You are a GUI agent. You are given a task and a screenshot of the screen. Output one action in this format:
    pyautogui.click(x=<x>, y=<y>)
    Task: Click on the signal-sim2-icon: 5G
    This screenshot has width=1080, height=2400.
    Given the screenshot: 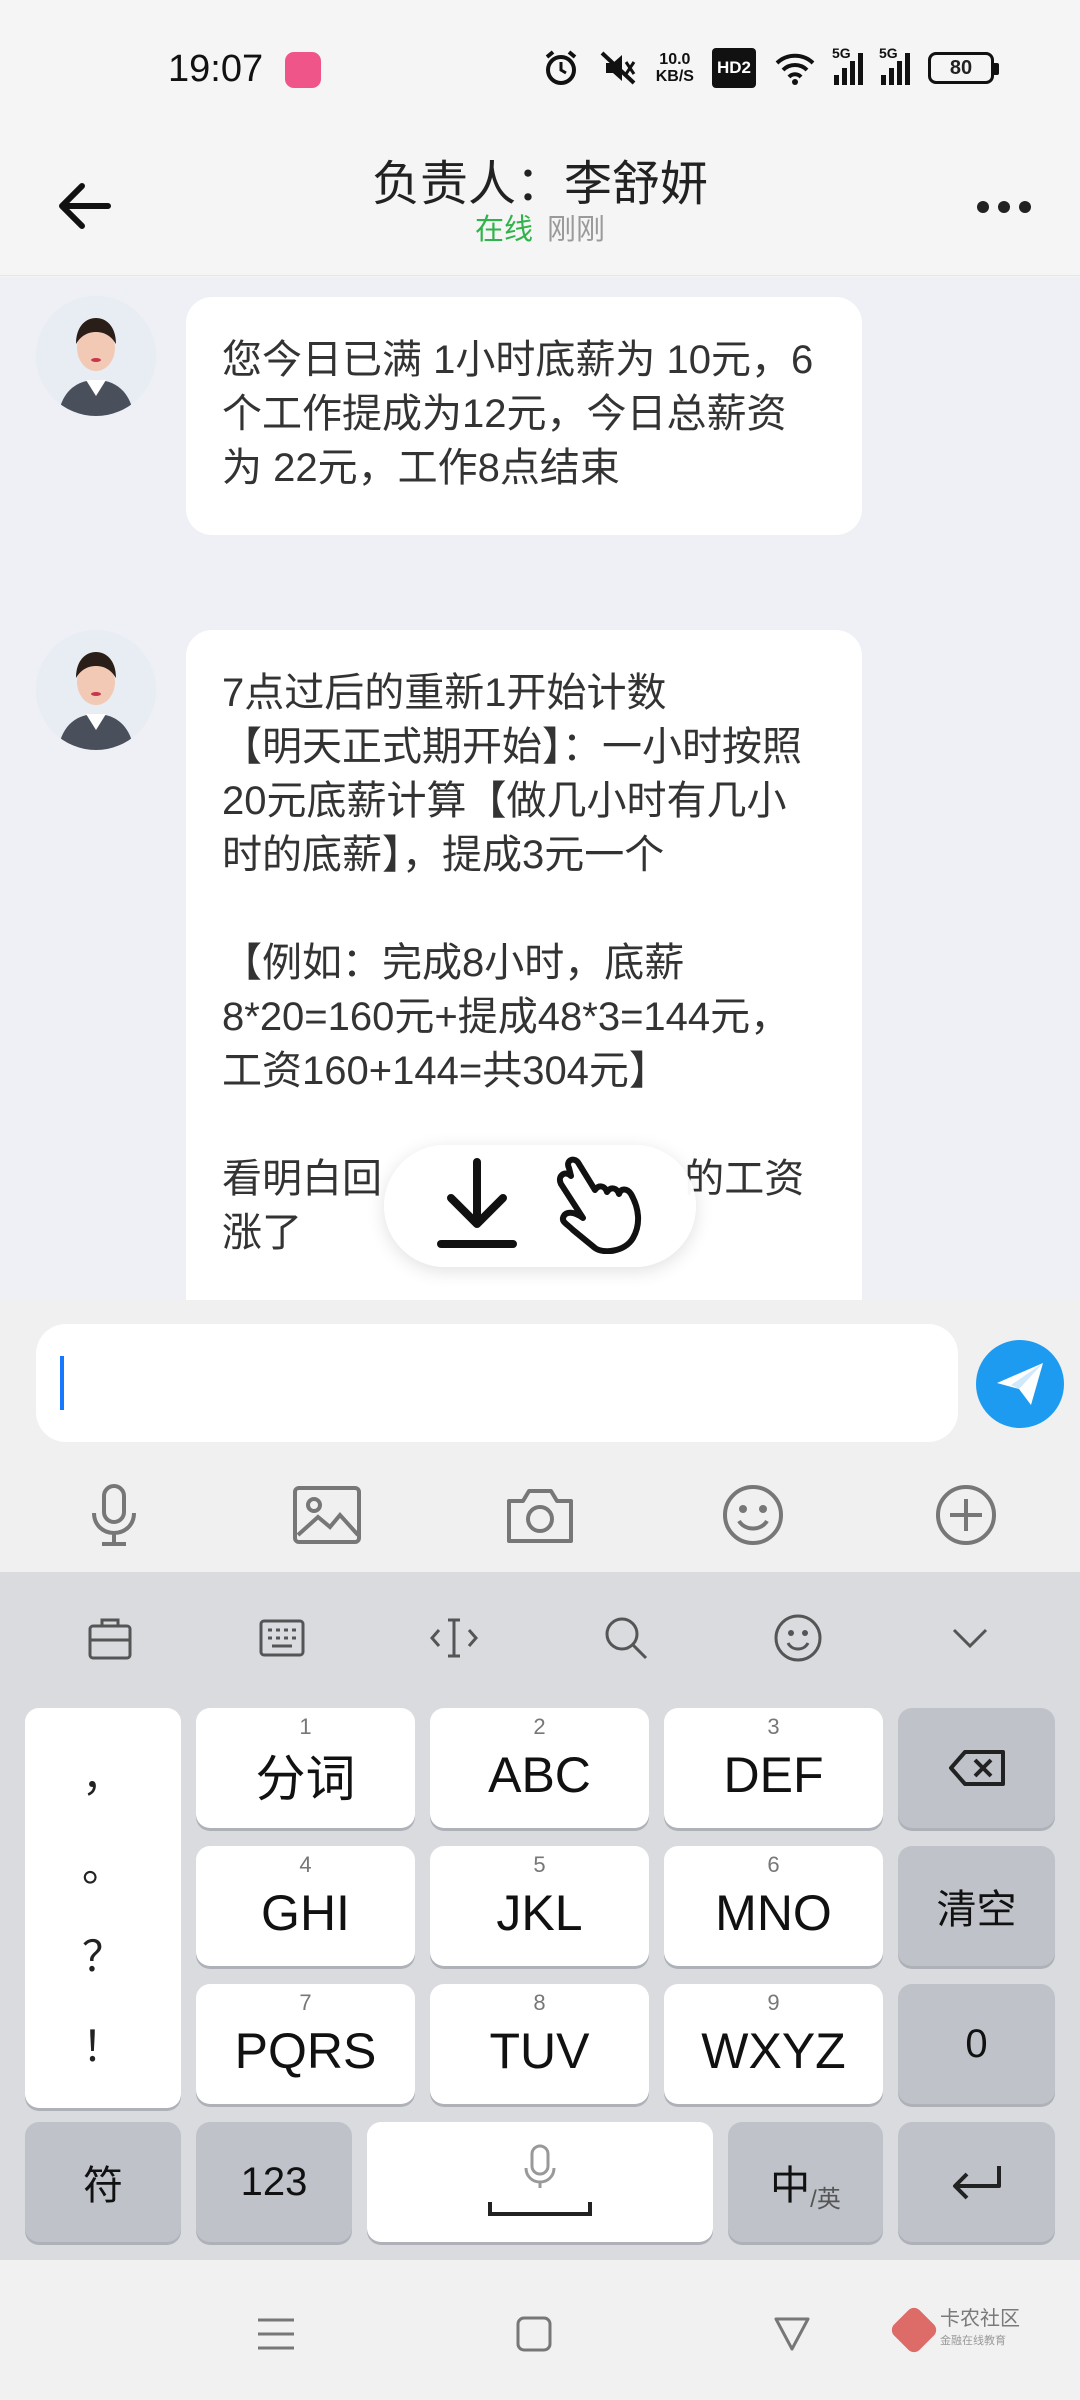 What is the action you would take?
    pyautogui.click(x=894, y=65)
    